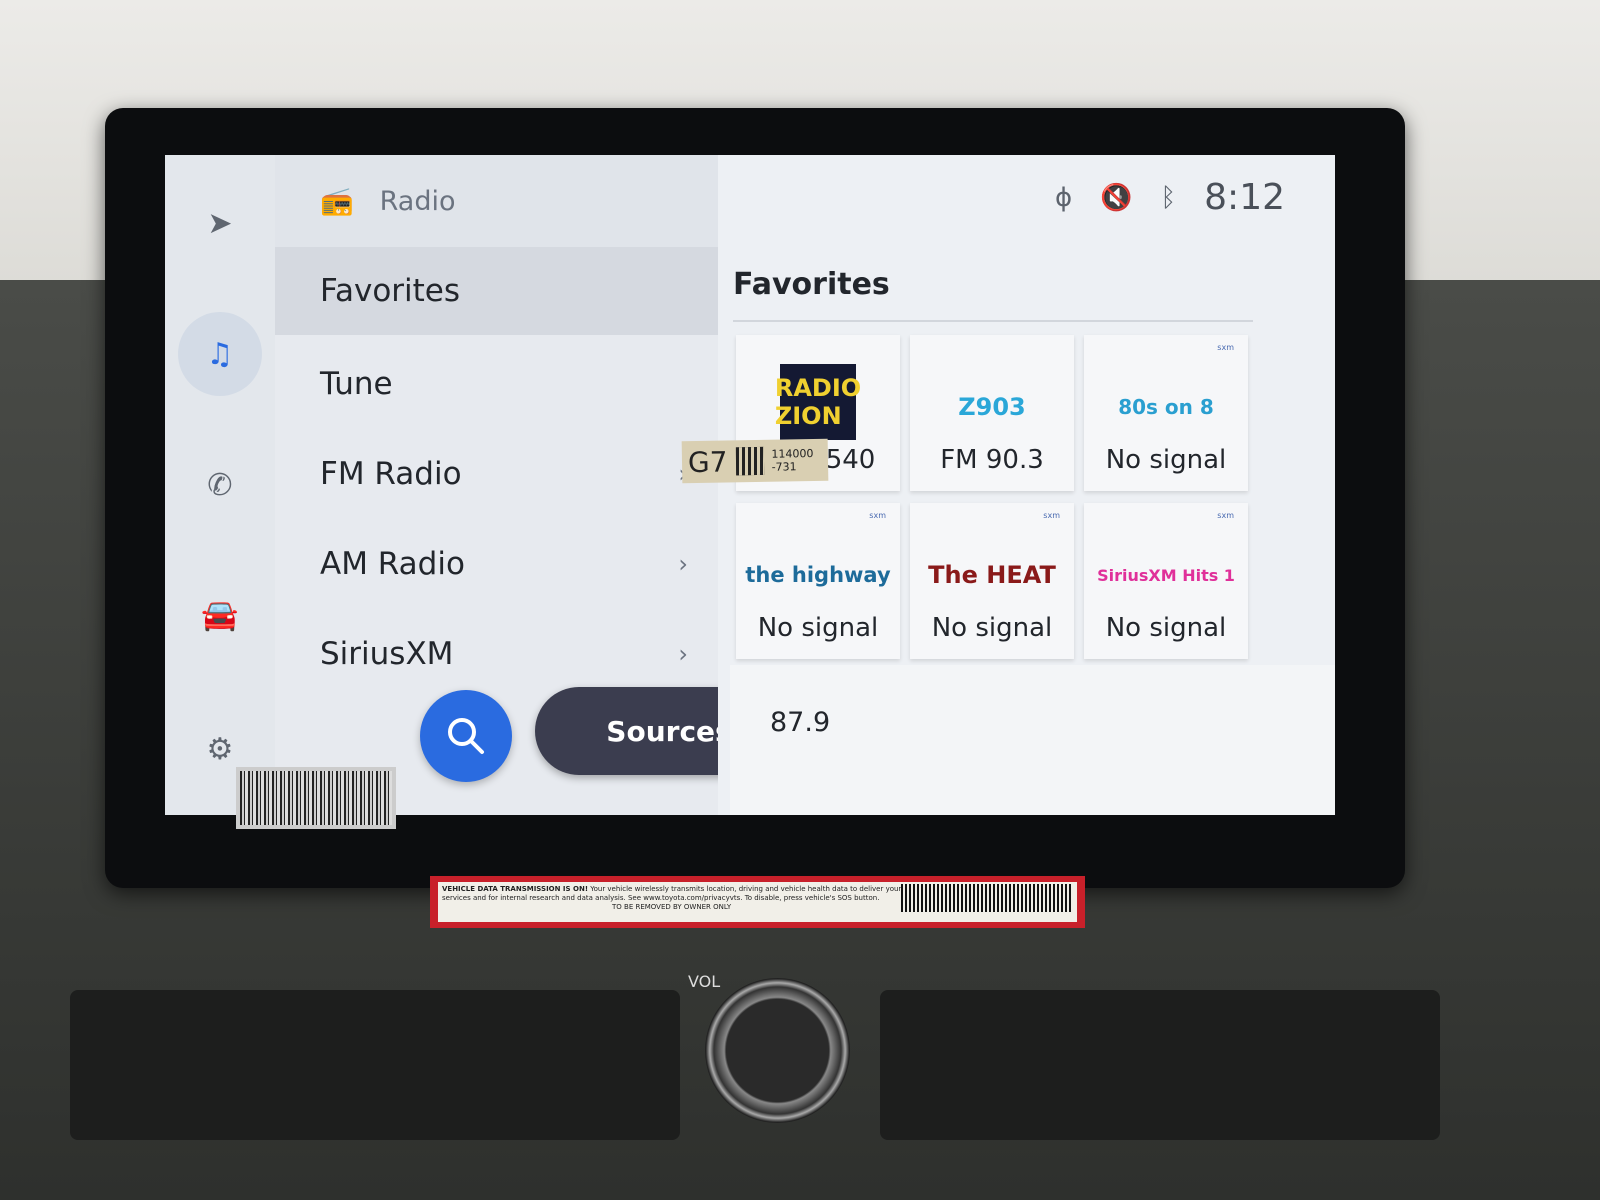 The width and height of the screenshot is (1600, 1200). I want to click on favorite-tile: sxm The HEAT No signal, so click(992, 581).